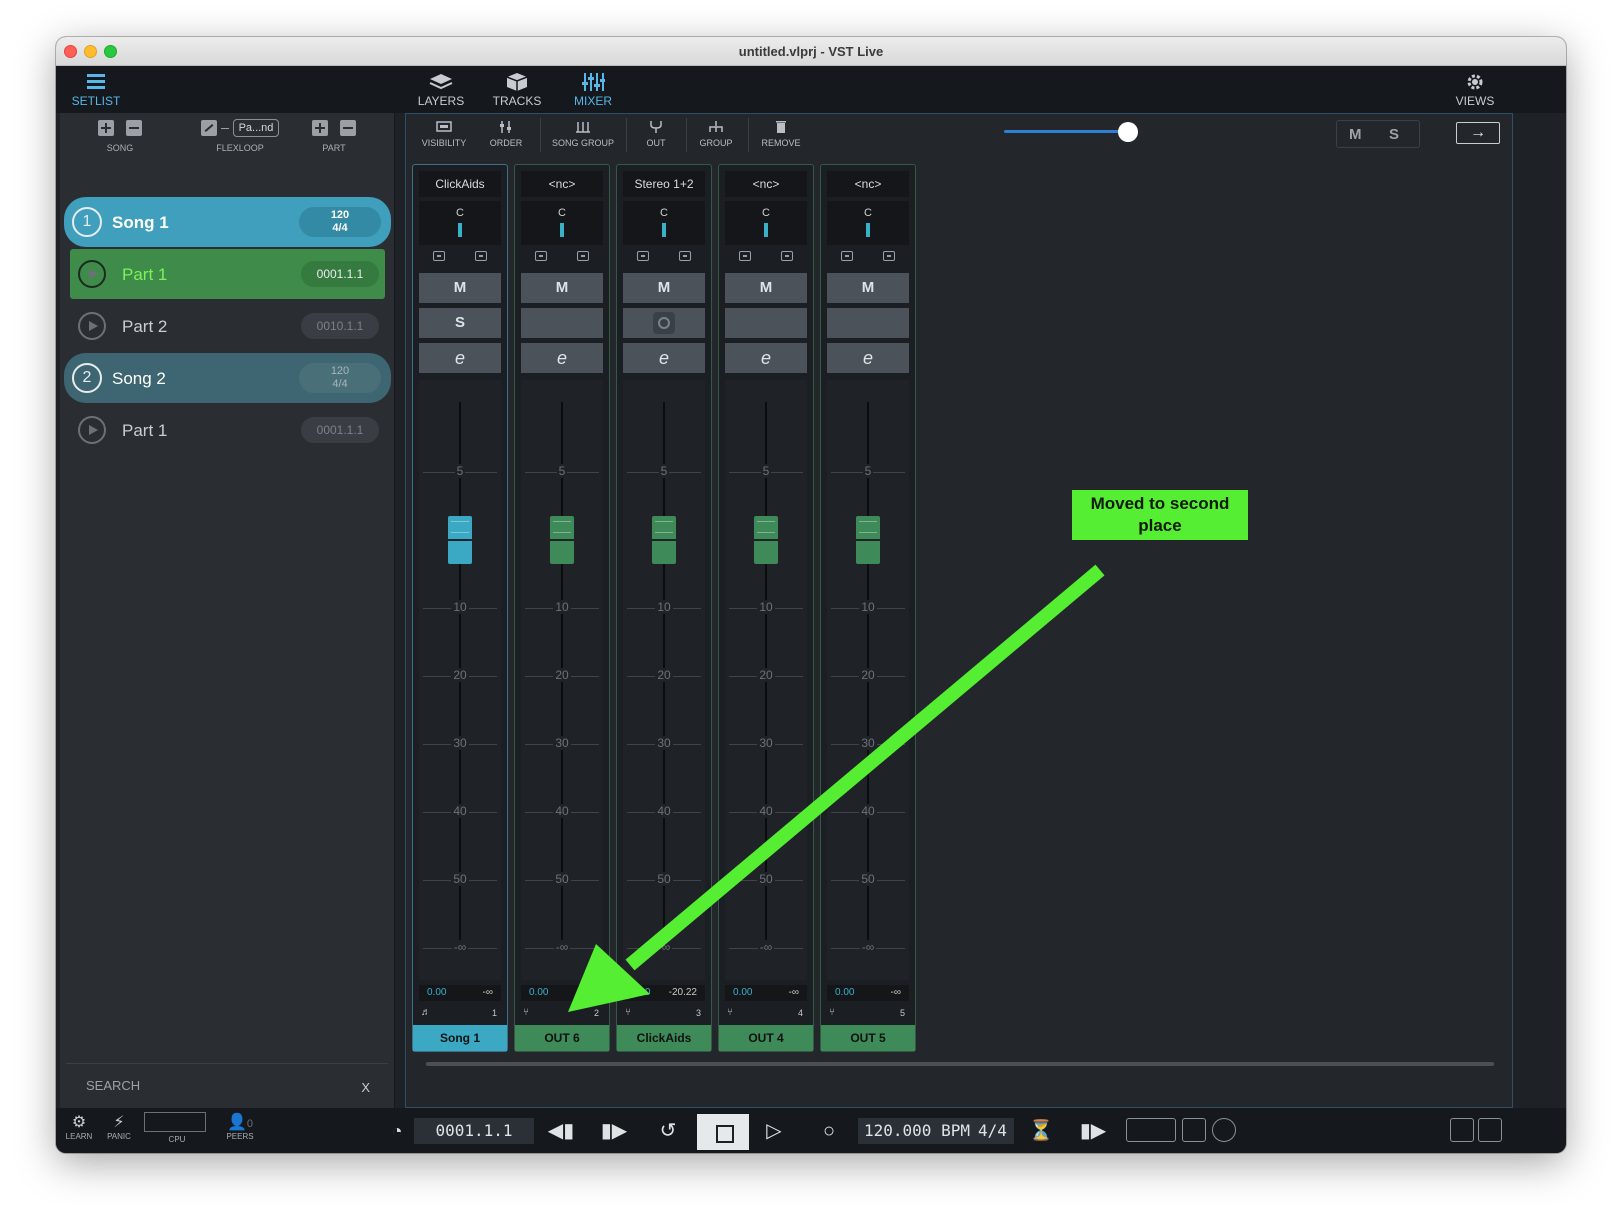  Describe the element at coordinates (1151, 1130) in the screenshot. I see `view-toggle-box` at that location.